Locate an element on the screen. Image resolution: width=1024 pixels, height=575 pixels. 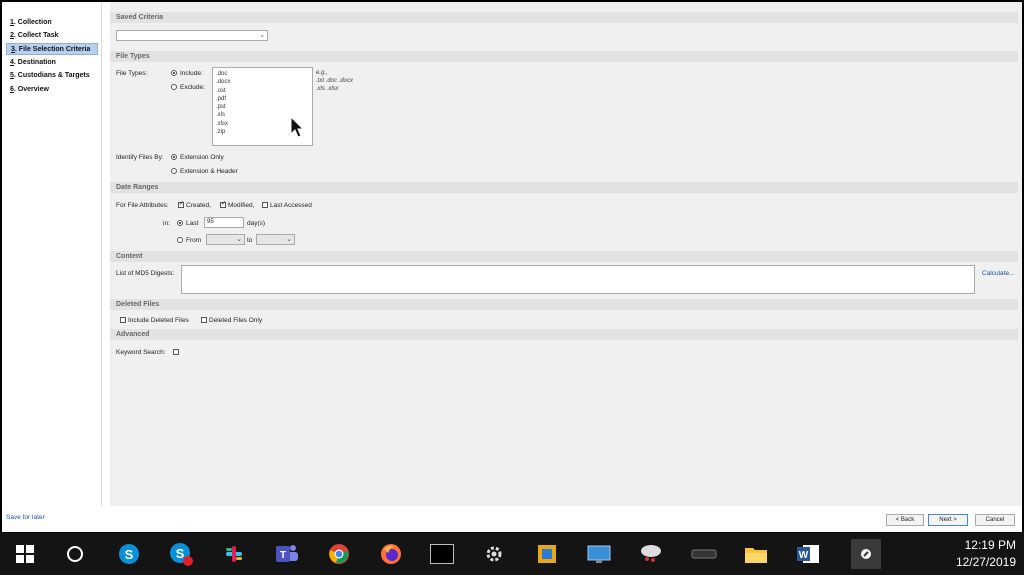
teams-icon: T is located at coordinates (287, 554).